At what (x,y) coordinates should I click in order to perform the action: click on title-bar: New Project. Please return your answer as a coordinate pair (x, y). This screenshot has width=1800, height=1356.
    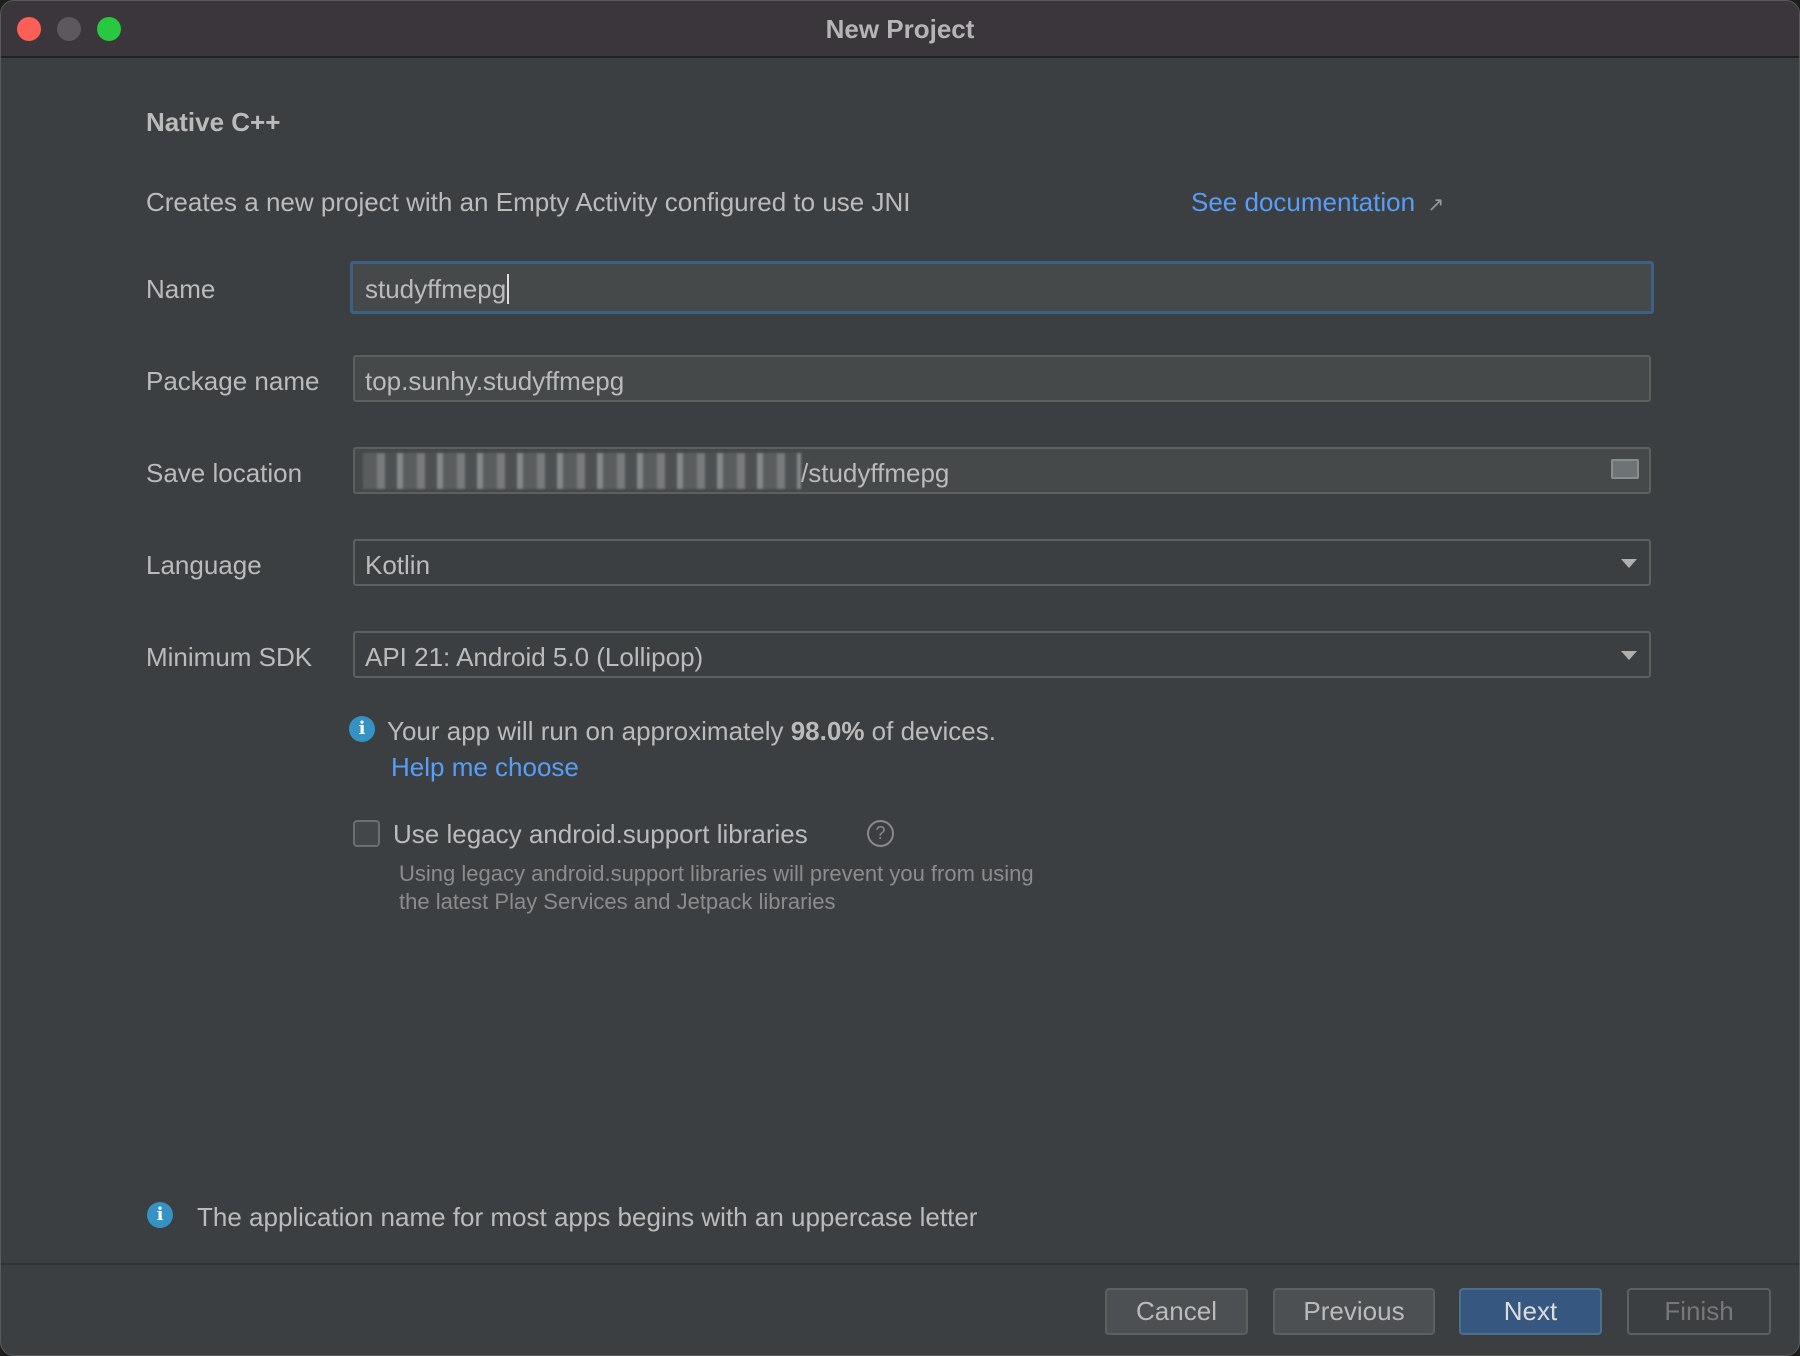
    Looking at the image, I should click on (900, 29).